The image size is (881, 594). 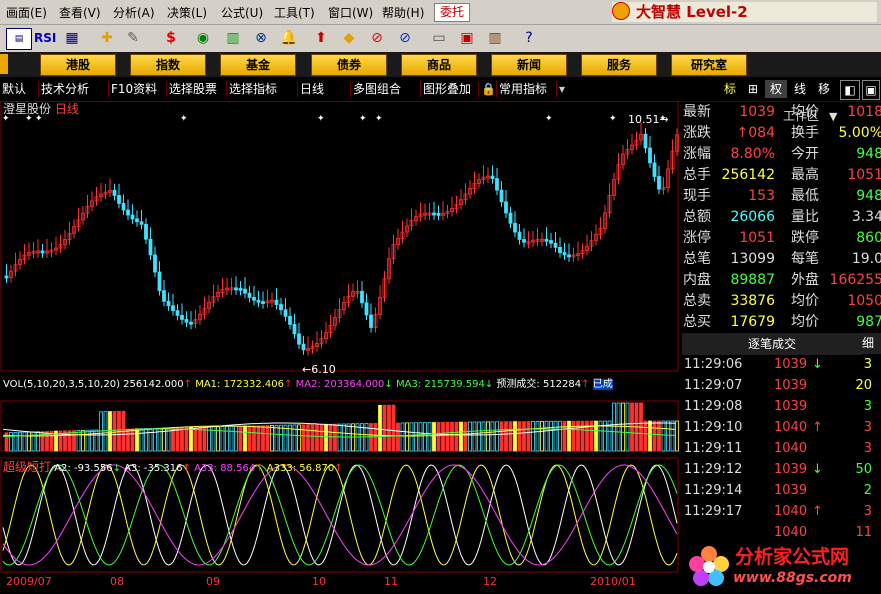 I want to click on func-daily: 日线, so click(x=311, y=89).